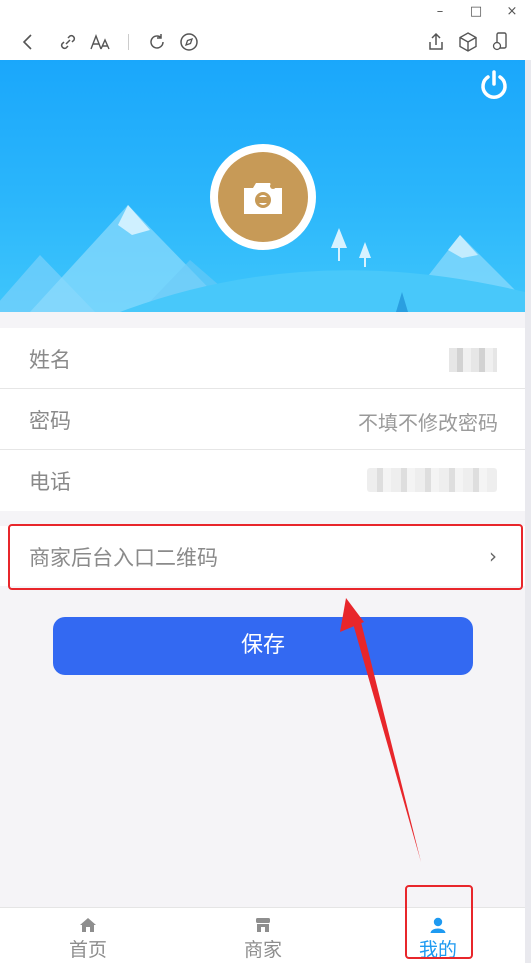 The image size is (531, 963). I want to click on compass-icon, so click(189, 42).